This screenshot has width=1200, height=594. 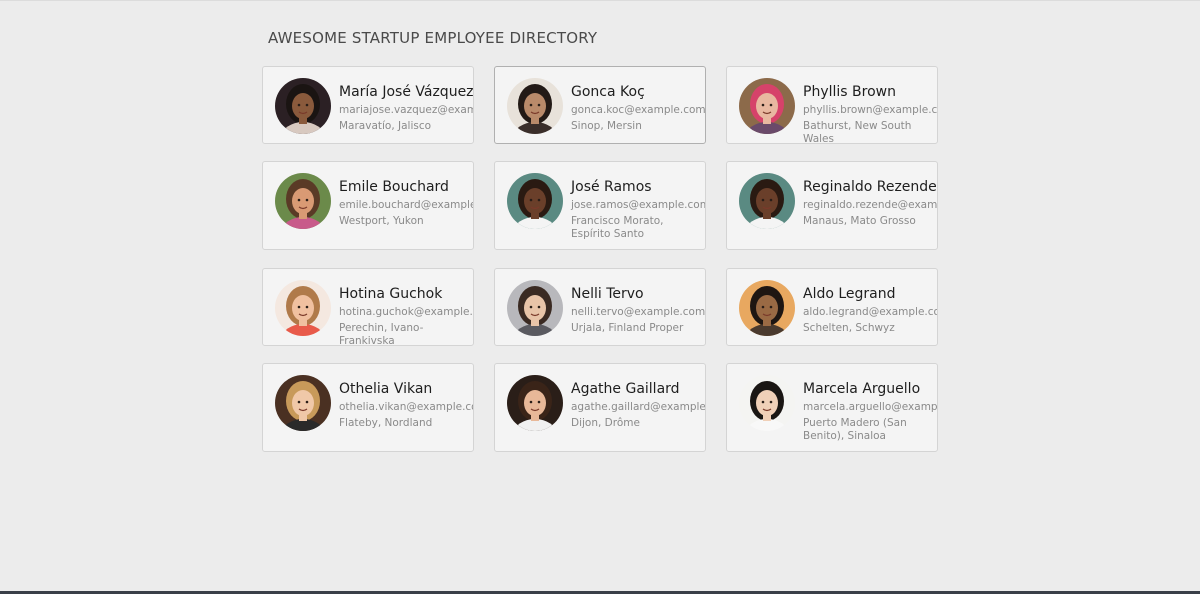 I want to click on employee-email: othelia.vikan@example.com, so click(x=406, y=407).